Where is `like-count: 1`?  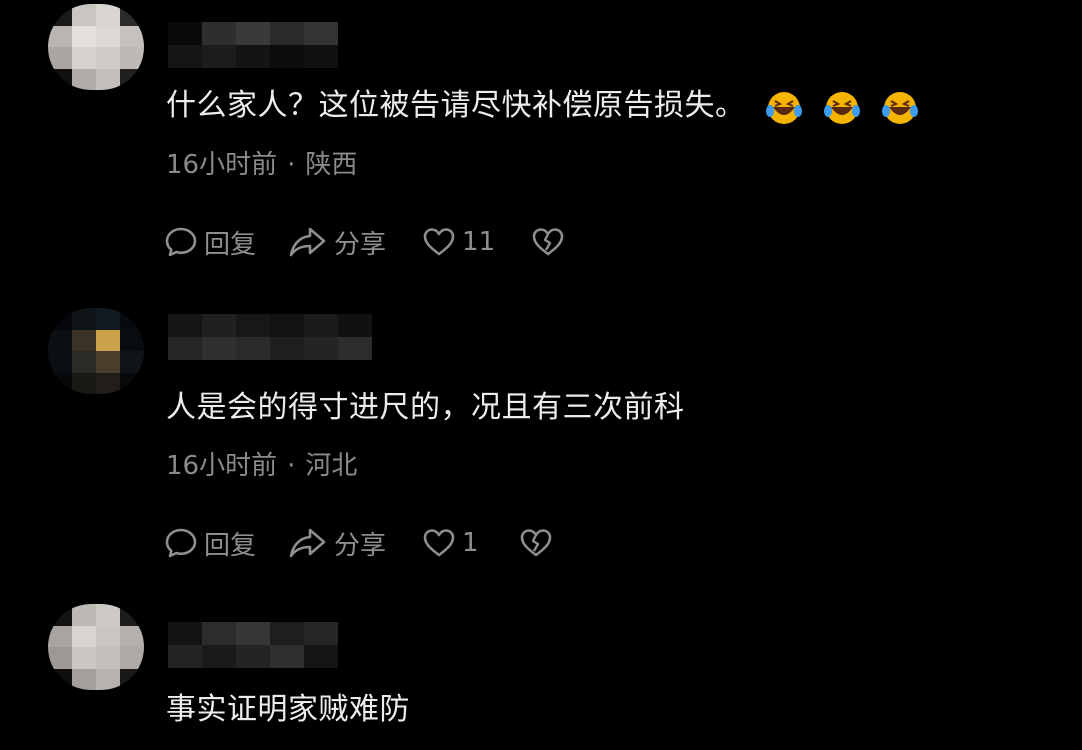 like-count: 1 is located at coordinates (470, 543).